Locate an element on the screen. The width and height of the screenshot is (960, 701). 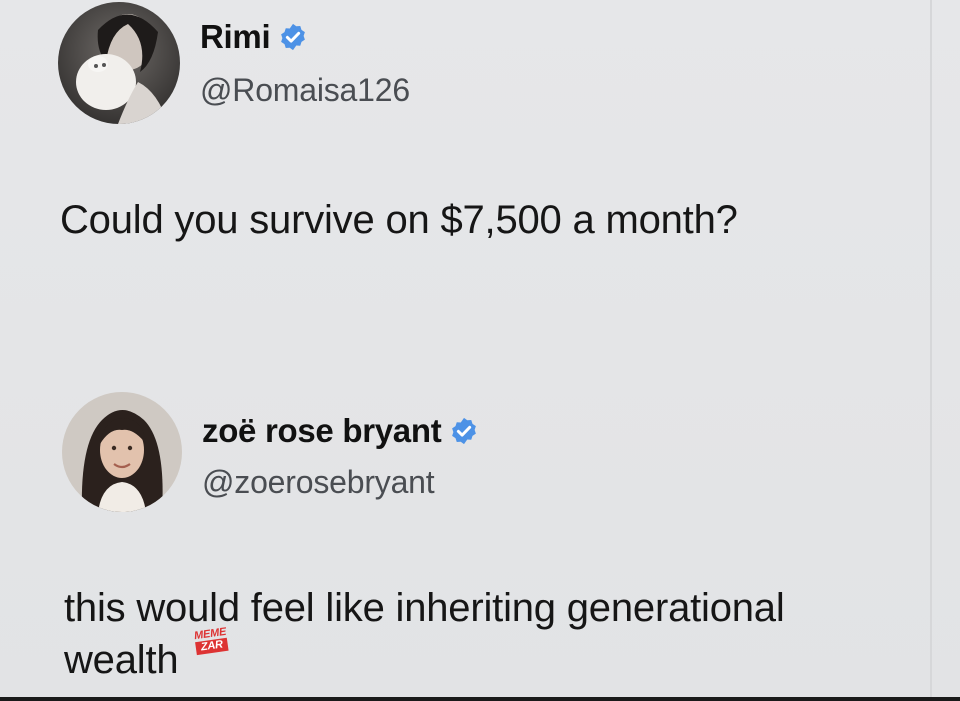
display-name: Rimi is located at coordinates (235, 37).